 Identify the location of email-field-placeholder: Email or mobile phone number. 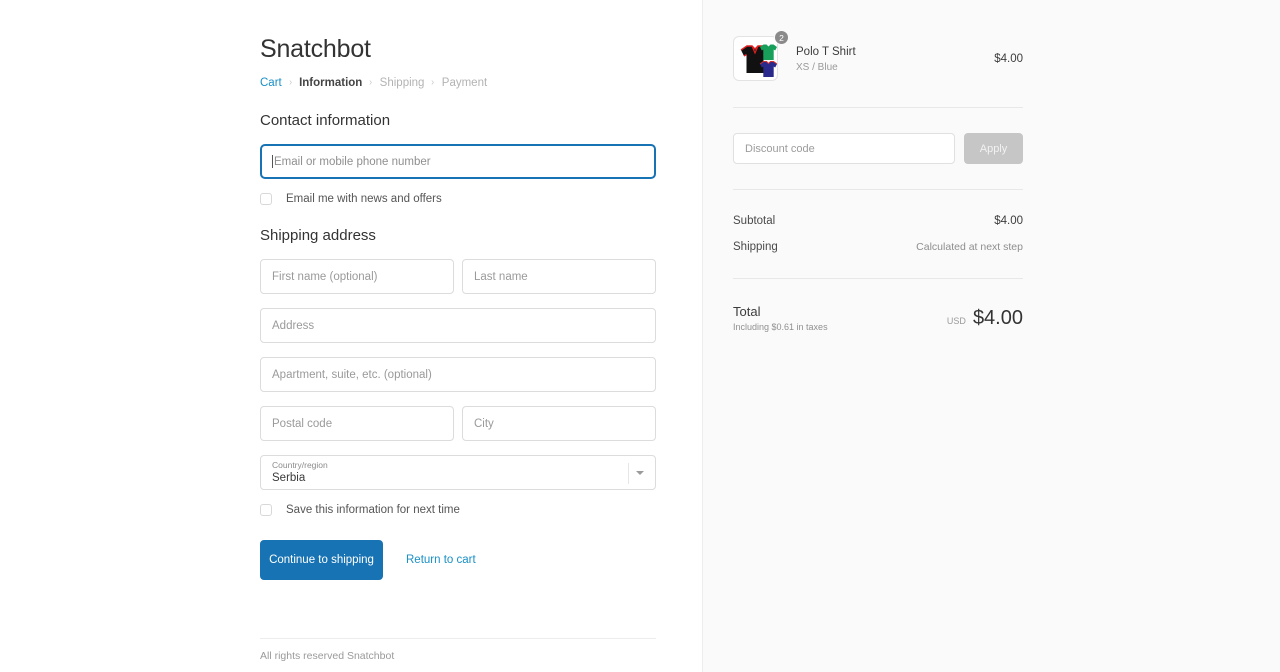
(352, 161).